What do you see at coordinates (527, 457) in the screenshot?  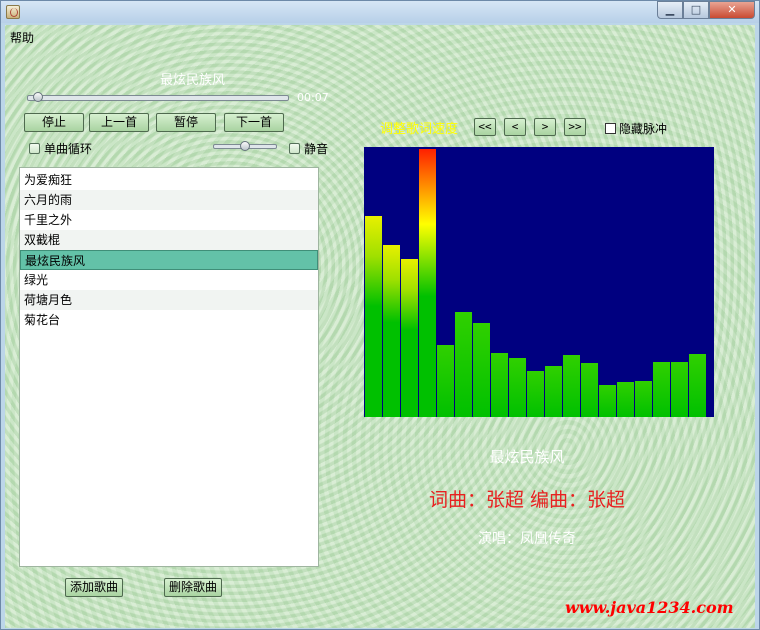 I see `song-title: 最炫民族风` at bounding box center [527, 457].